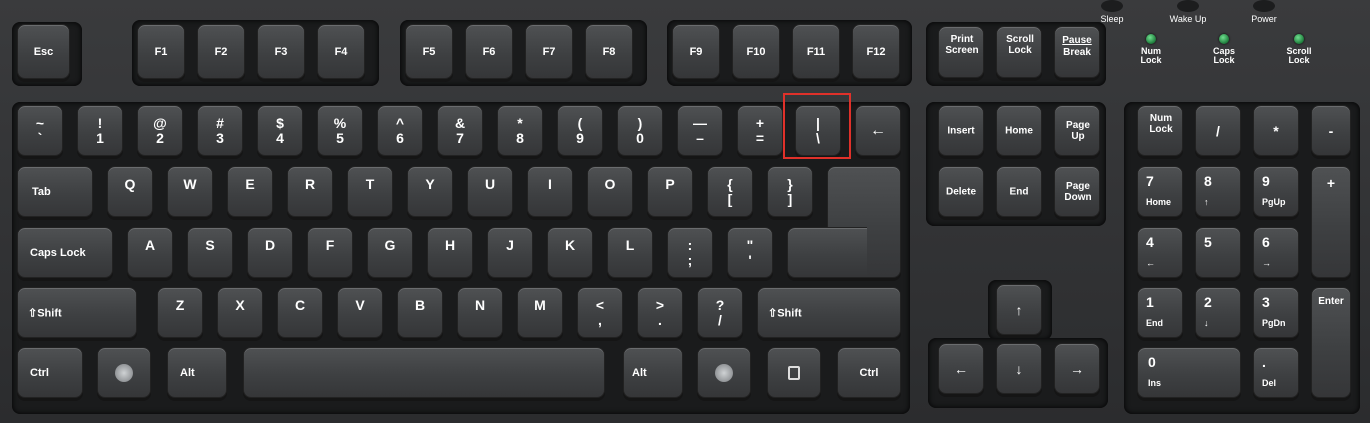  Describe the element at coordinates (65, 252) in the screenshot. I see `caps-lock-key: Caps Lock` at that location.